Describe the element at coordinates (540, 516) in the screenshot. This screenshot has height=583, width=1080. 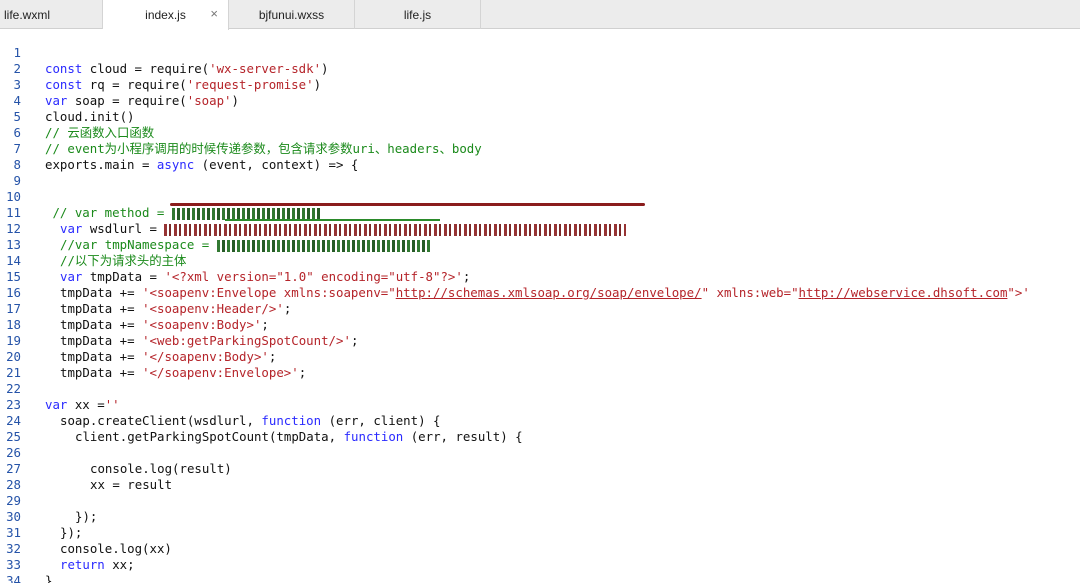
I see `code-line: 30 });` at that location.